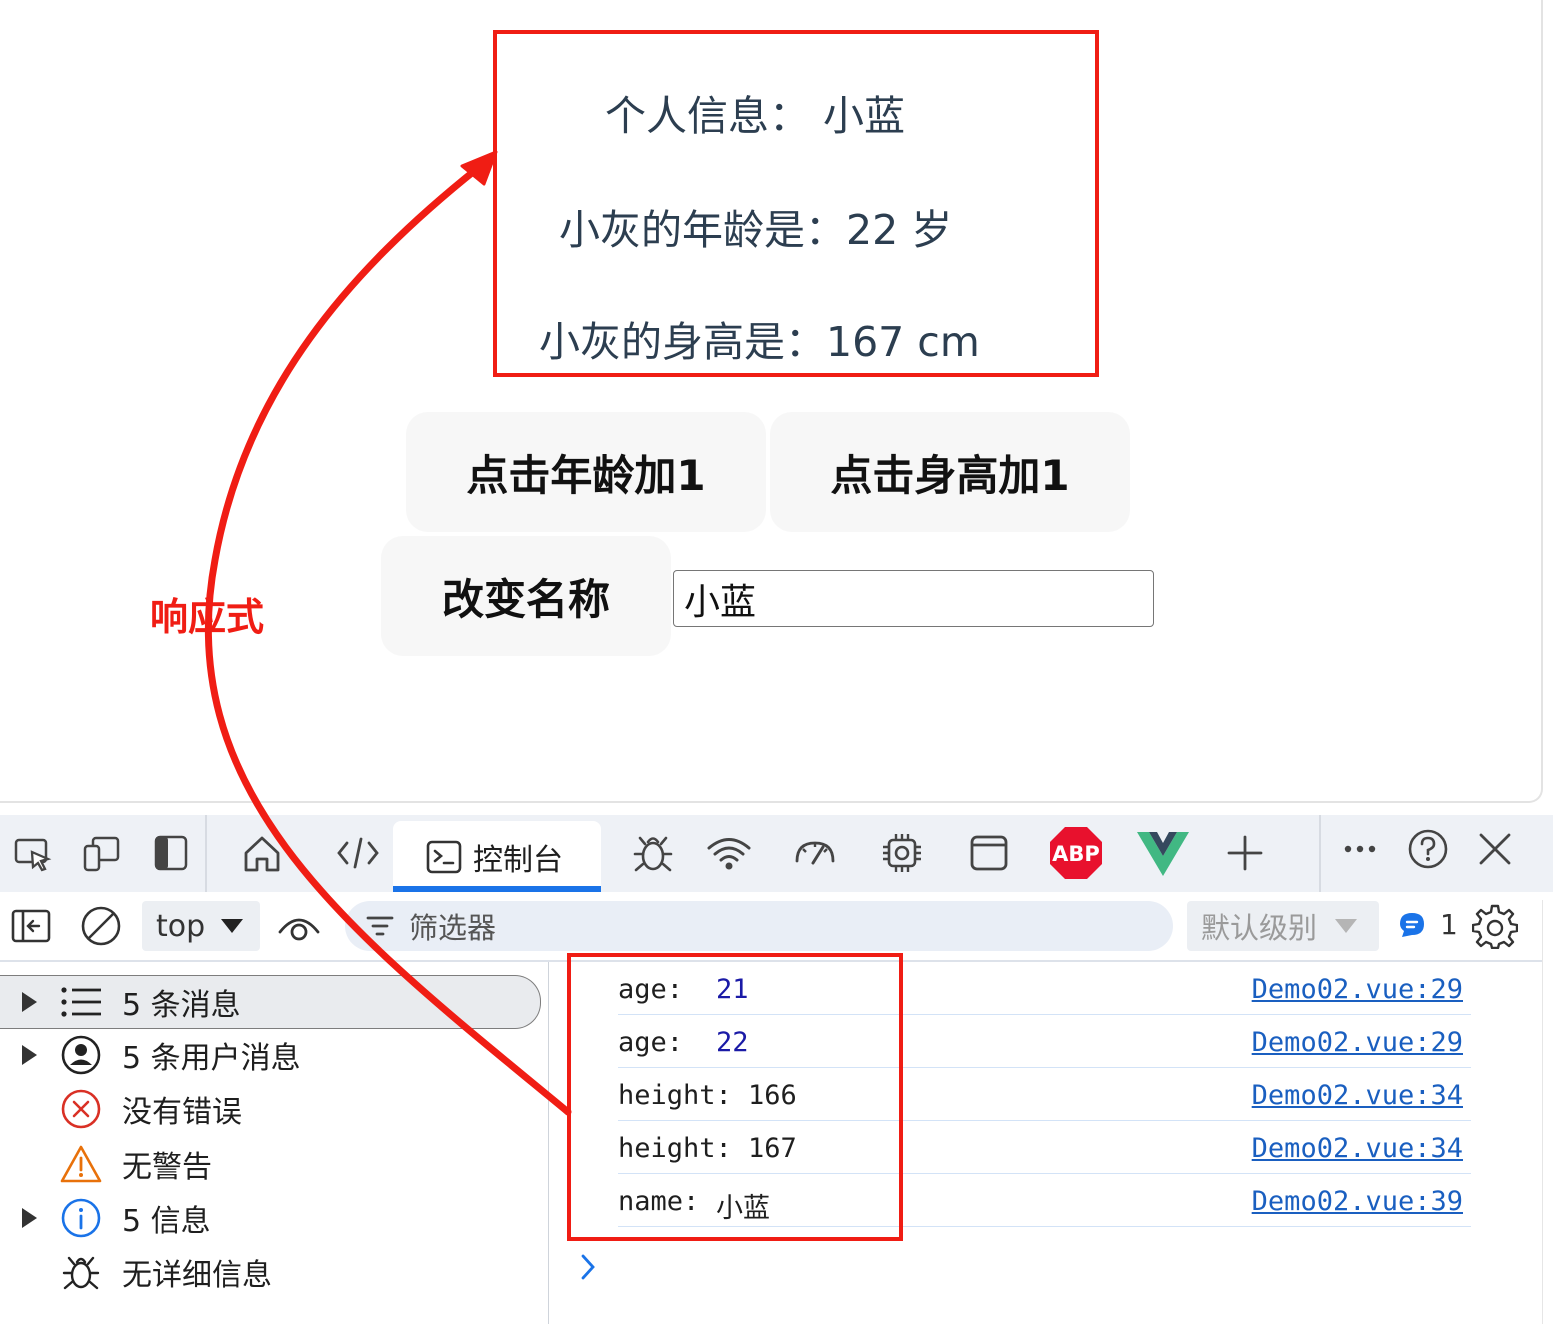  Describe the element at coordinates (380, 926) in the screenshot. I see `filter-icon` at that location.